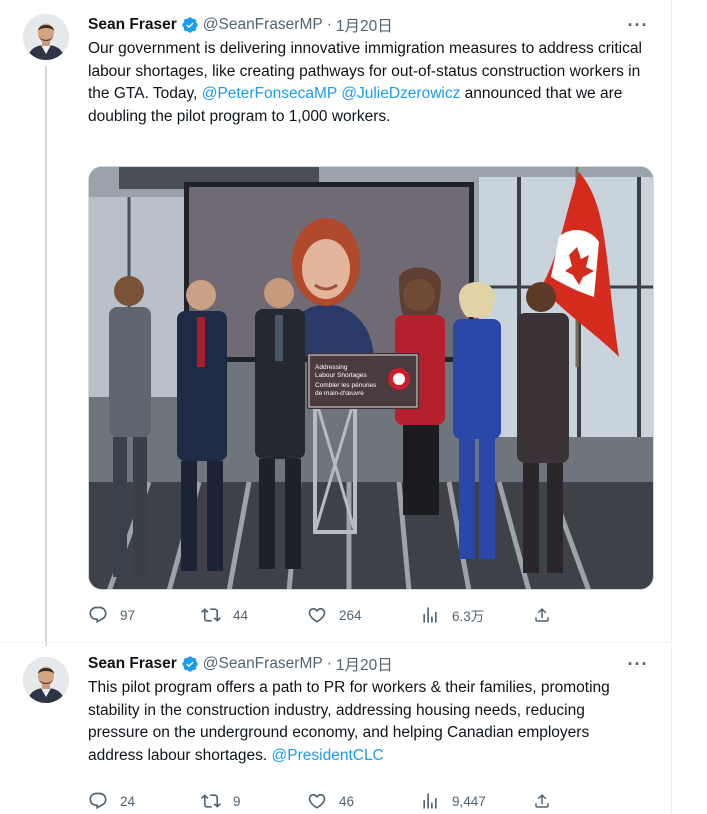 This screenshot has height=814, width=707. What do you see at coordinates (237, 801) in the screenshot?
I see `retweet-count: 9` at bounding box center [237, 801].